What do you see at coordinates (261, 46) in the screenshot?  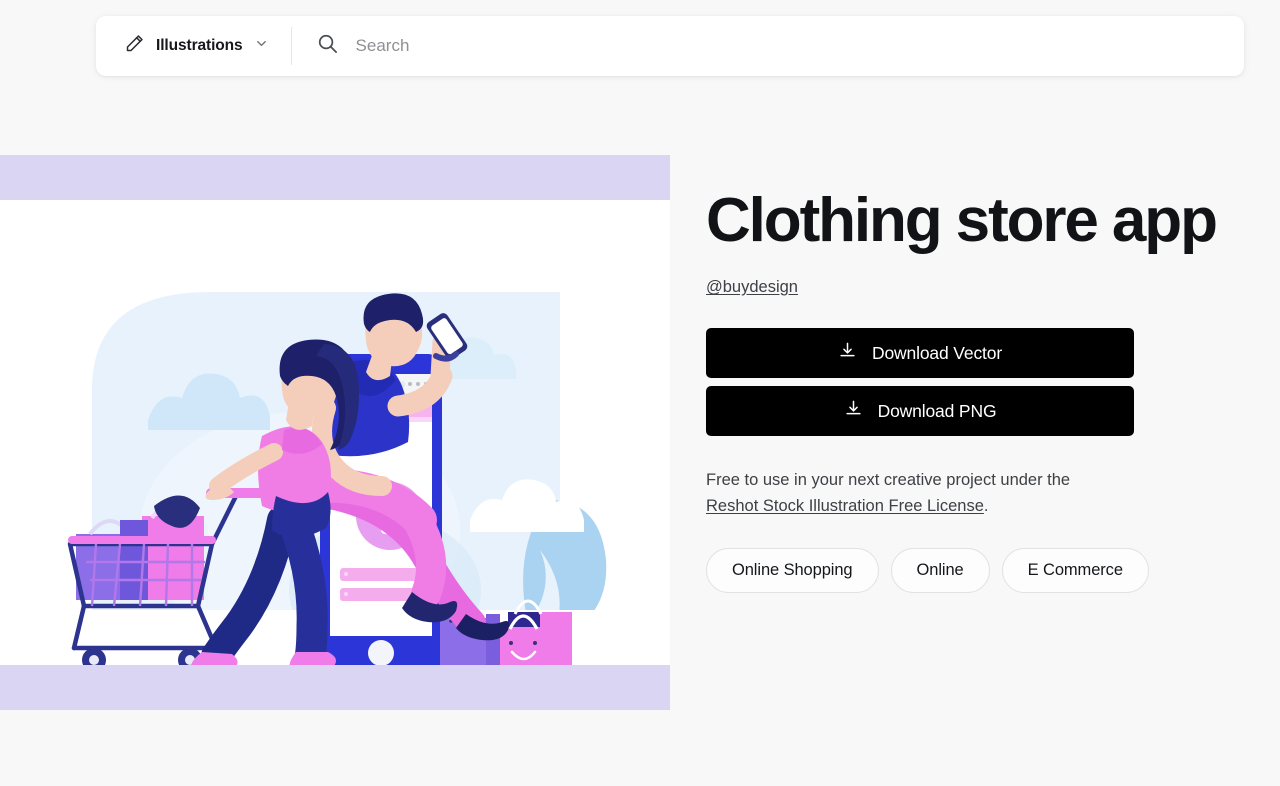 I see `chevron-down-icon` at bounding box center [261, 46].